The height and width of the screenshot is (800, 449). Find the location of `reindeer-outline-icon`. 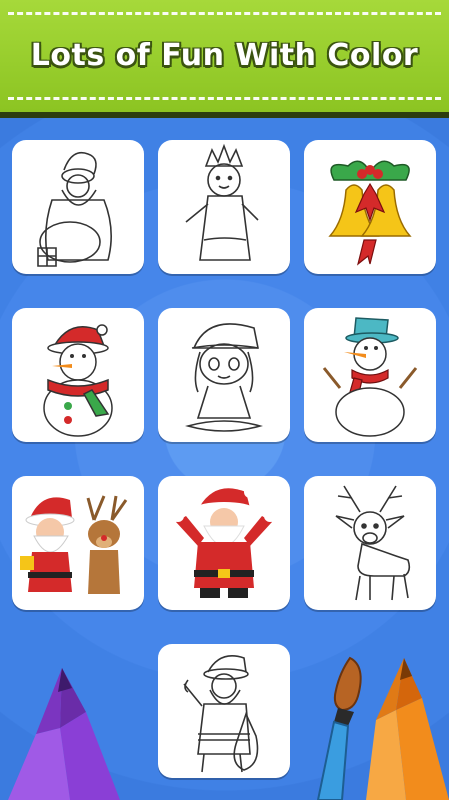

reindeer-outline-icon is located at coordinates (373, 543).